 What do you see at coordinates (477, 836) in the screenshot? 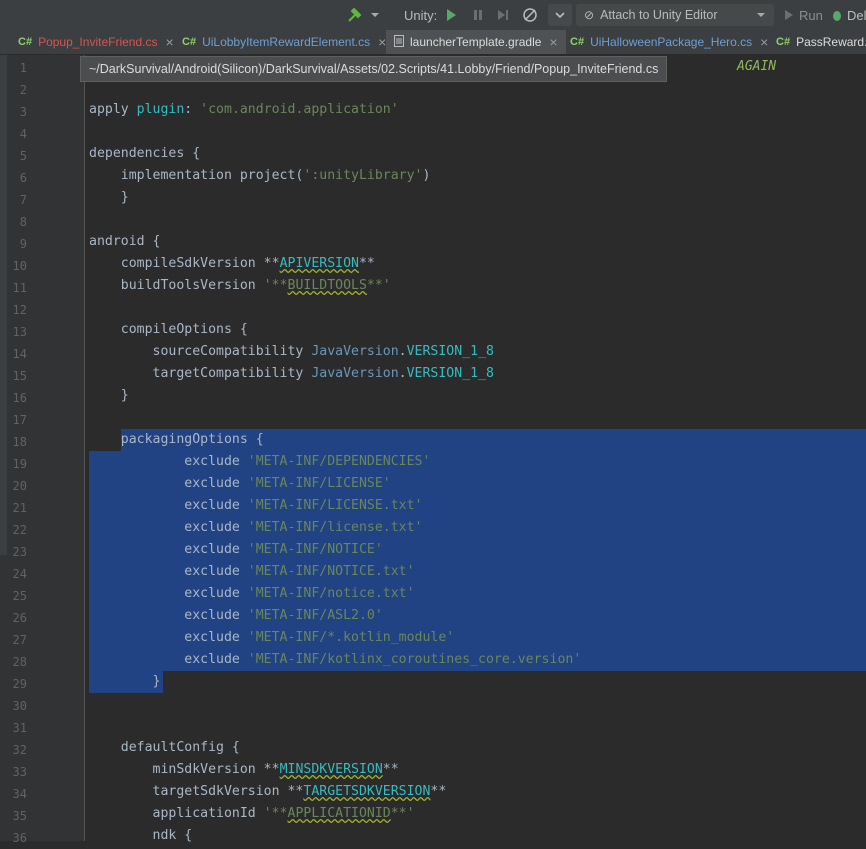
I see `code-line: ndk {` at bounding box center [477, 836].